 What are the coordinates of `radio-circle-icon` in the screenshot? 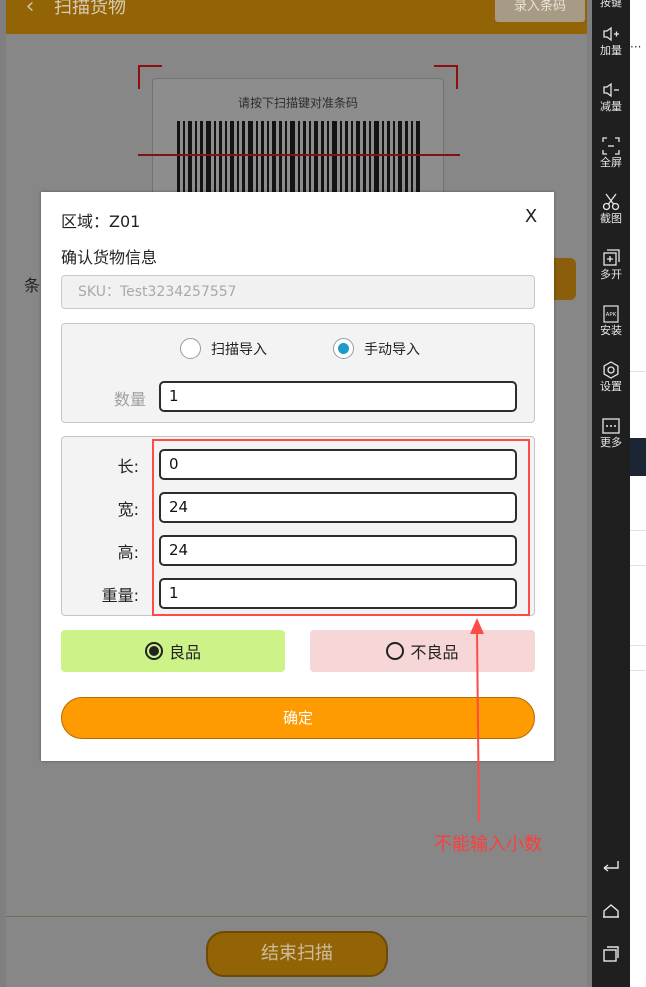 It's located at (190, 348).